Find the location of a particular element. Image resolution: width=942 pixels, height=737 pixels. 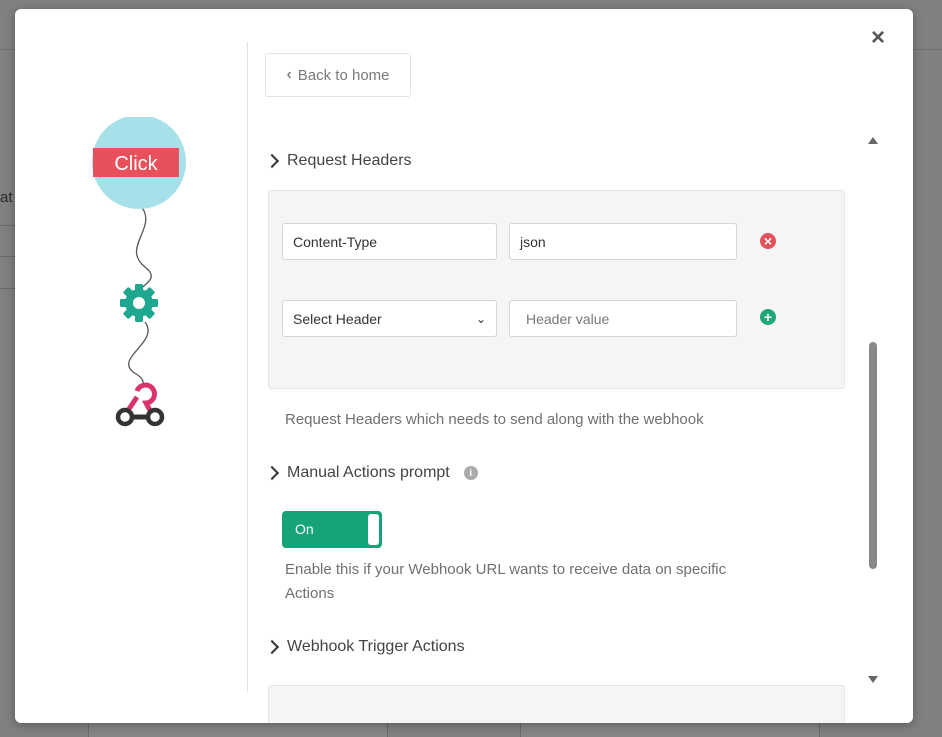

request-headers-toggle: Request Headers is located at coordinates (338, 161).